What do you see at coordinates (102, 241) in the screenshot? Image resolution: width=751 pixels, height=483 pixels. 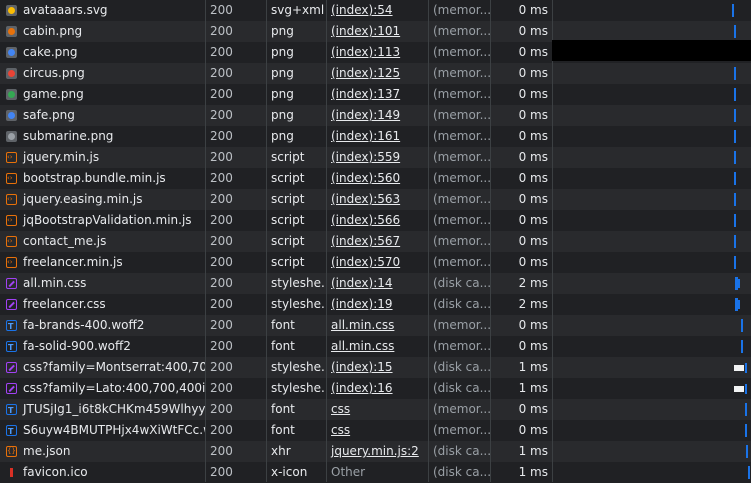 I see `request-name-cell: contact_me.js` at bounding box center [102, 241].